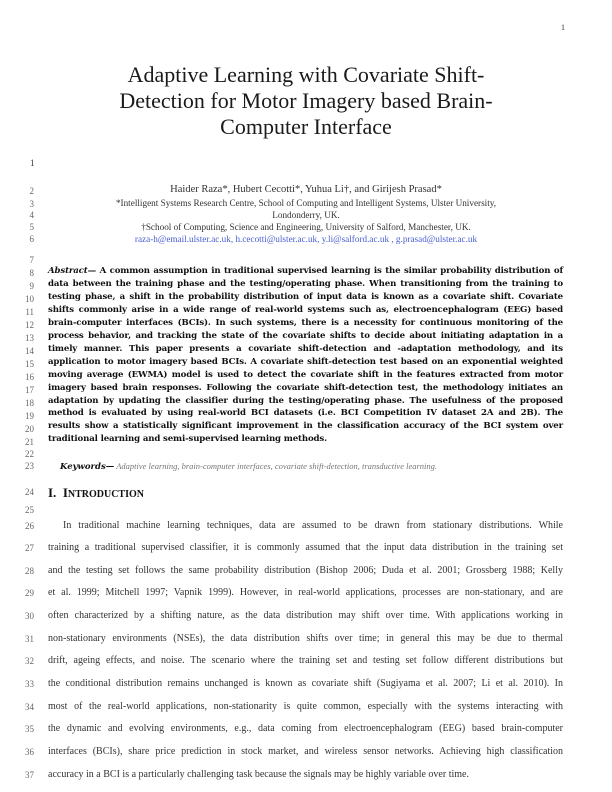  I want to click on line-number: 16, so click(29, 377).